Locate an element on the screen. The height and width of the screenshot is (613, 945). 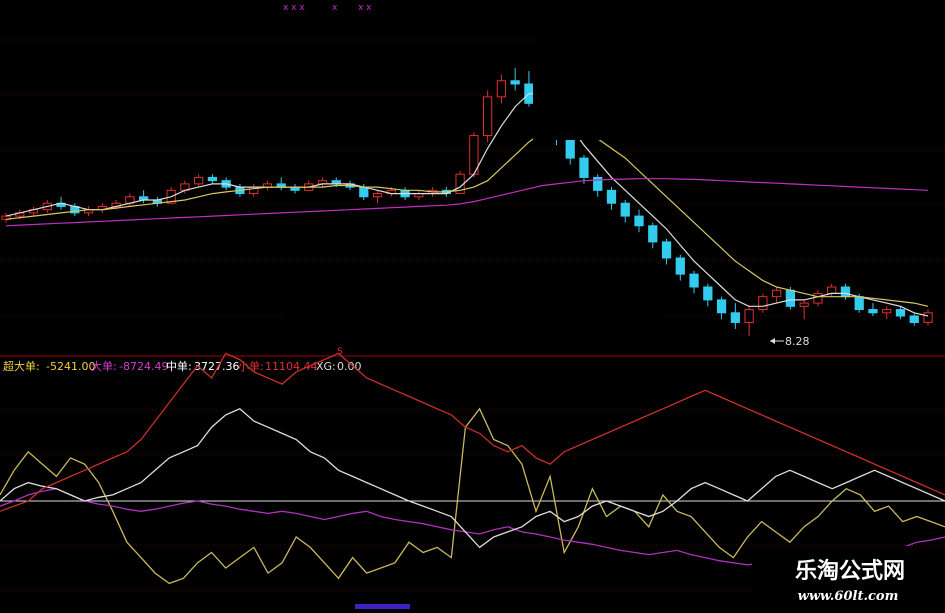
watermark-url: www.60lt.com is located at coordinates (848, 596).